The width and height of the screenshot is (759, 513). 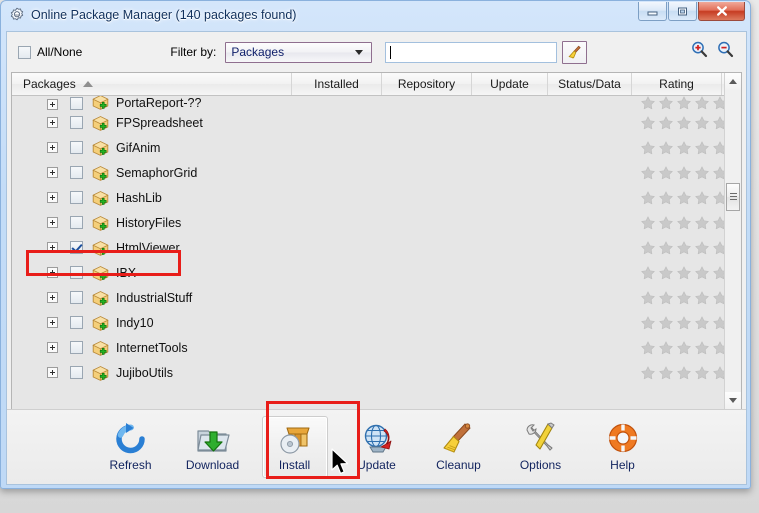 What do you see at coordinates (471, 52) in the screenshot?
I see `search-input` at bounding box center [471, 52].